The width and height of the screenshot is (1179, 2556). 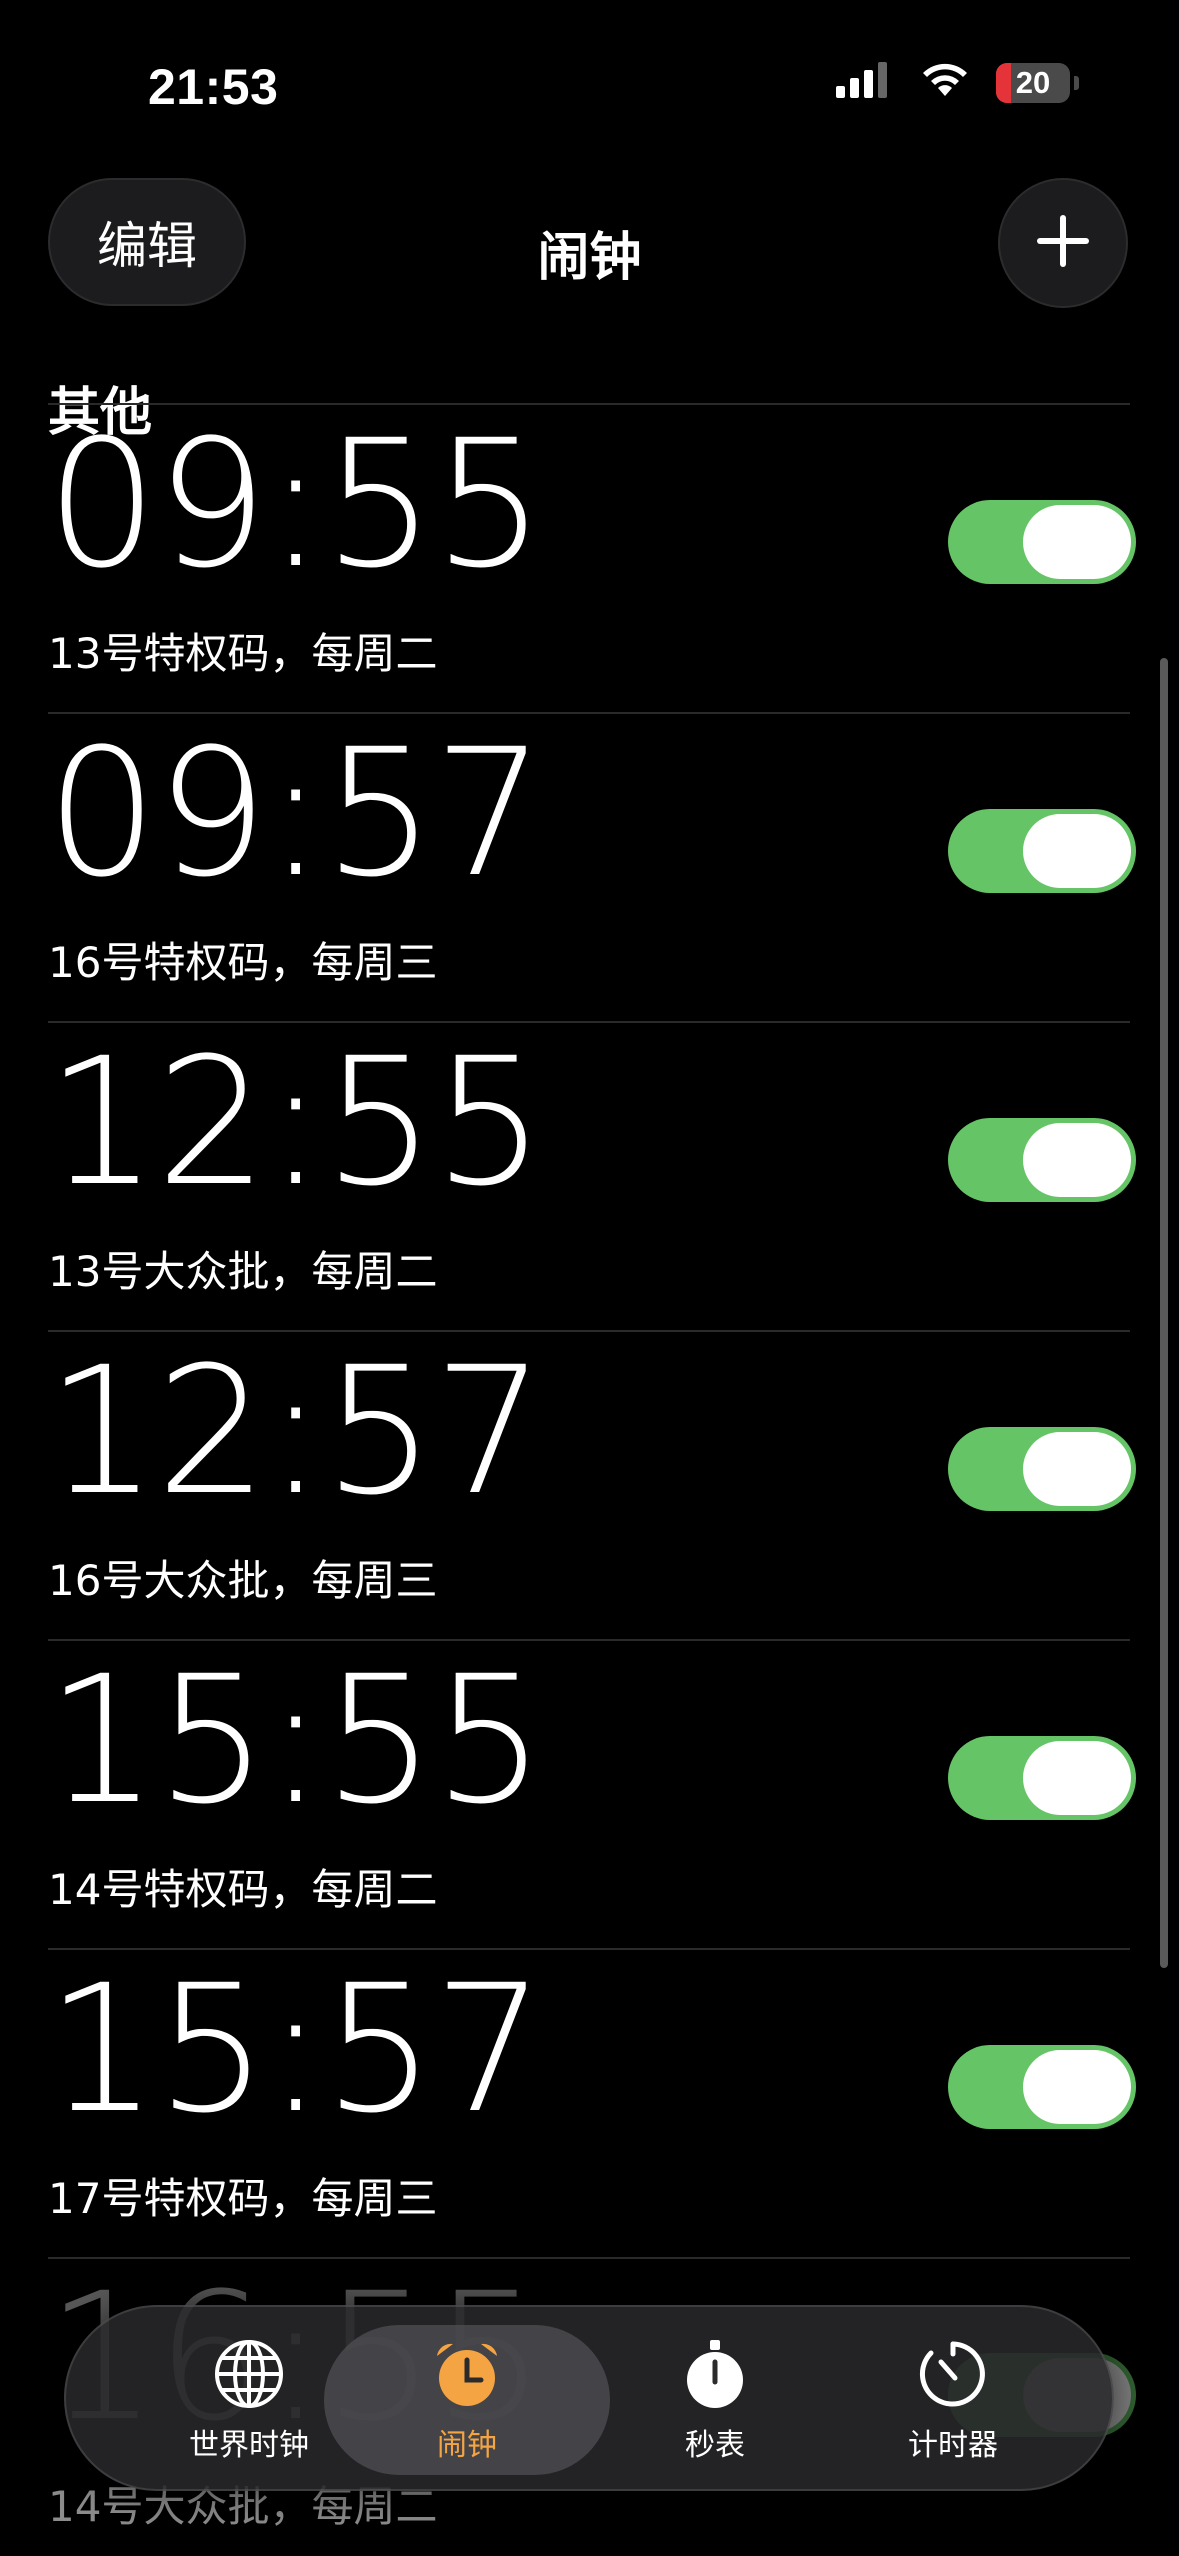 What do you see at coordinates (864, 82) in the screenshot?
I see `signal-icon` at bounding box center [864, 82].